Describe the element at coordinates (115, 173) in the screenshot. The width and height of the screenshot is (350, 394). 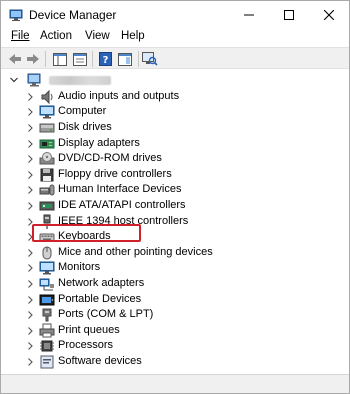
I see `tree-item-label: Floppy drive controllers` at that location.